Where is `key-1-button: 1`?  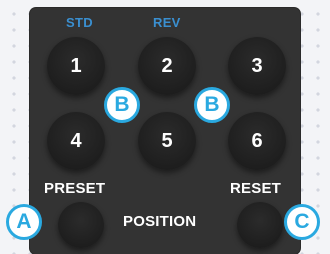
key-1-button: 1 is located at coordinates (76, 66).